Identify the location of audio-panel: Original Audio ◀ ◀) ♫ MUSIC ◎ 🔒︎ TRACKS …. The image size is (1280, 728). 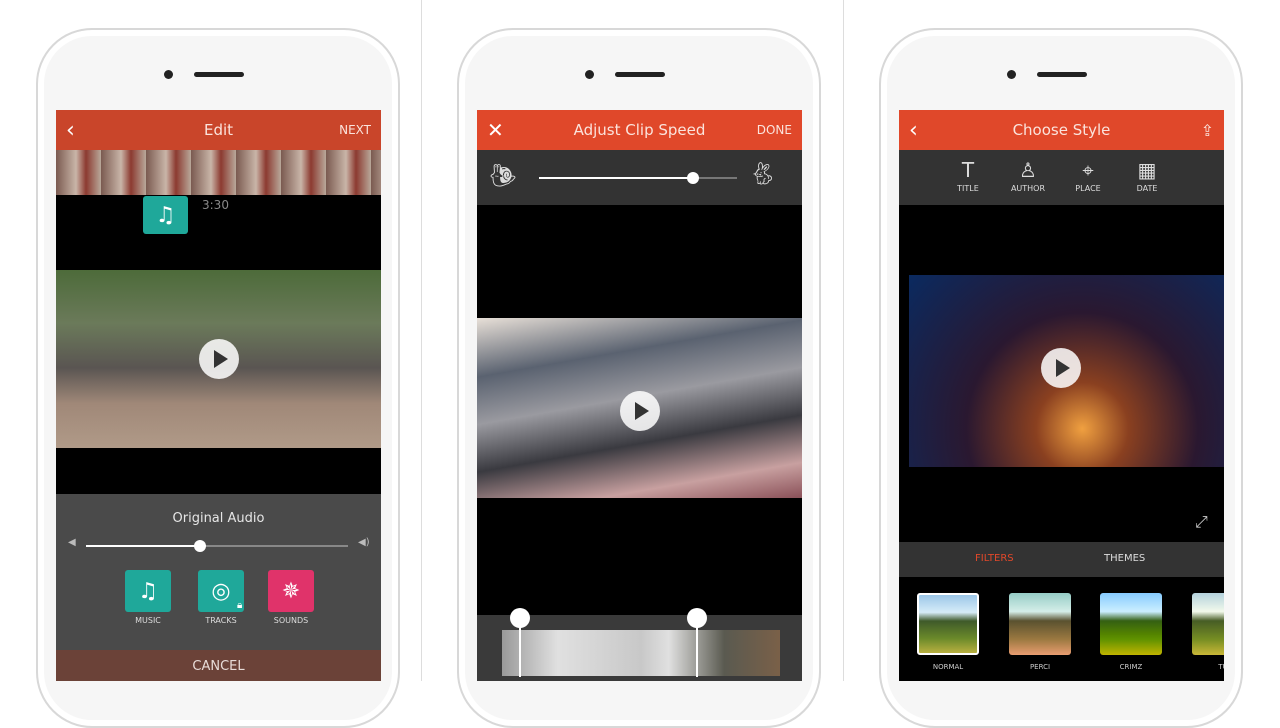
(218, 572).